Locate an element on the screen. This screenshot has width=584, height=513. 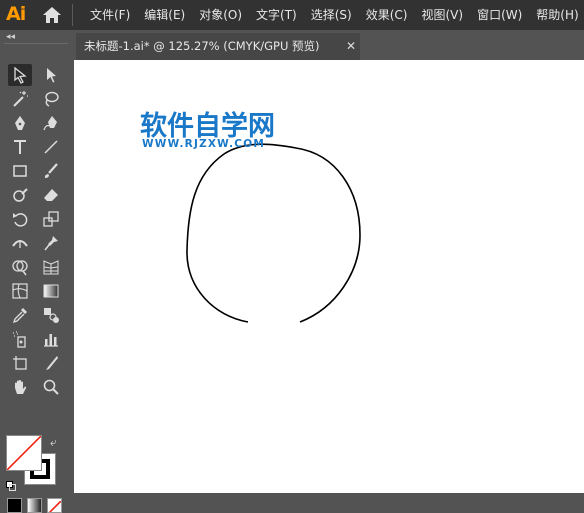
type-tool-icon is located at coordinates (20, 147).